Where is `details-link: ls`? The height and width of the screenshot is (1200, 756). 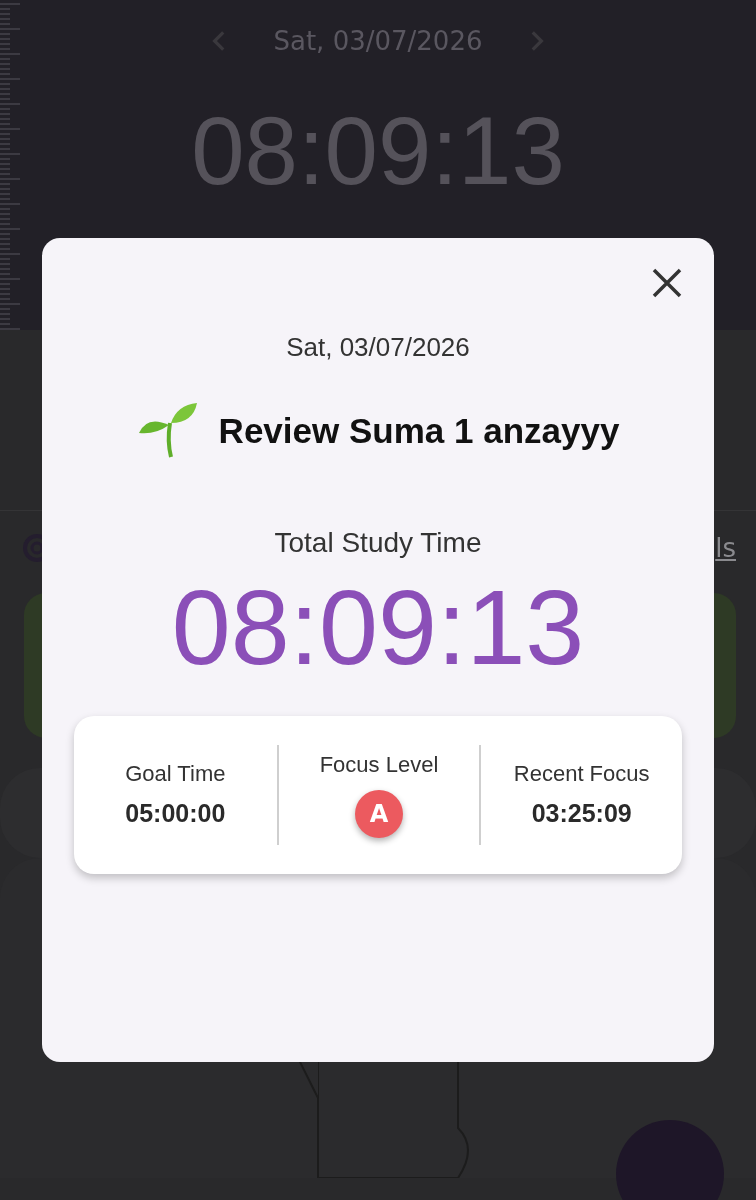 details-link: ls is located at coordinates (725, 548).